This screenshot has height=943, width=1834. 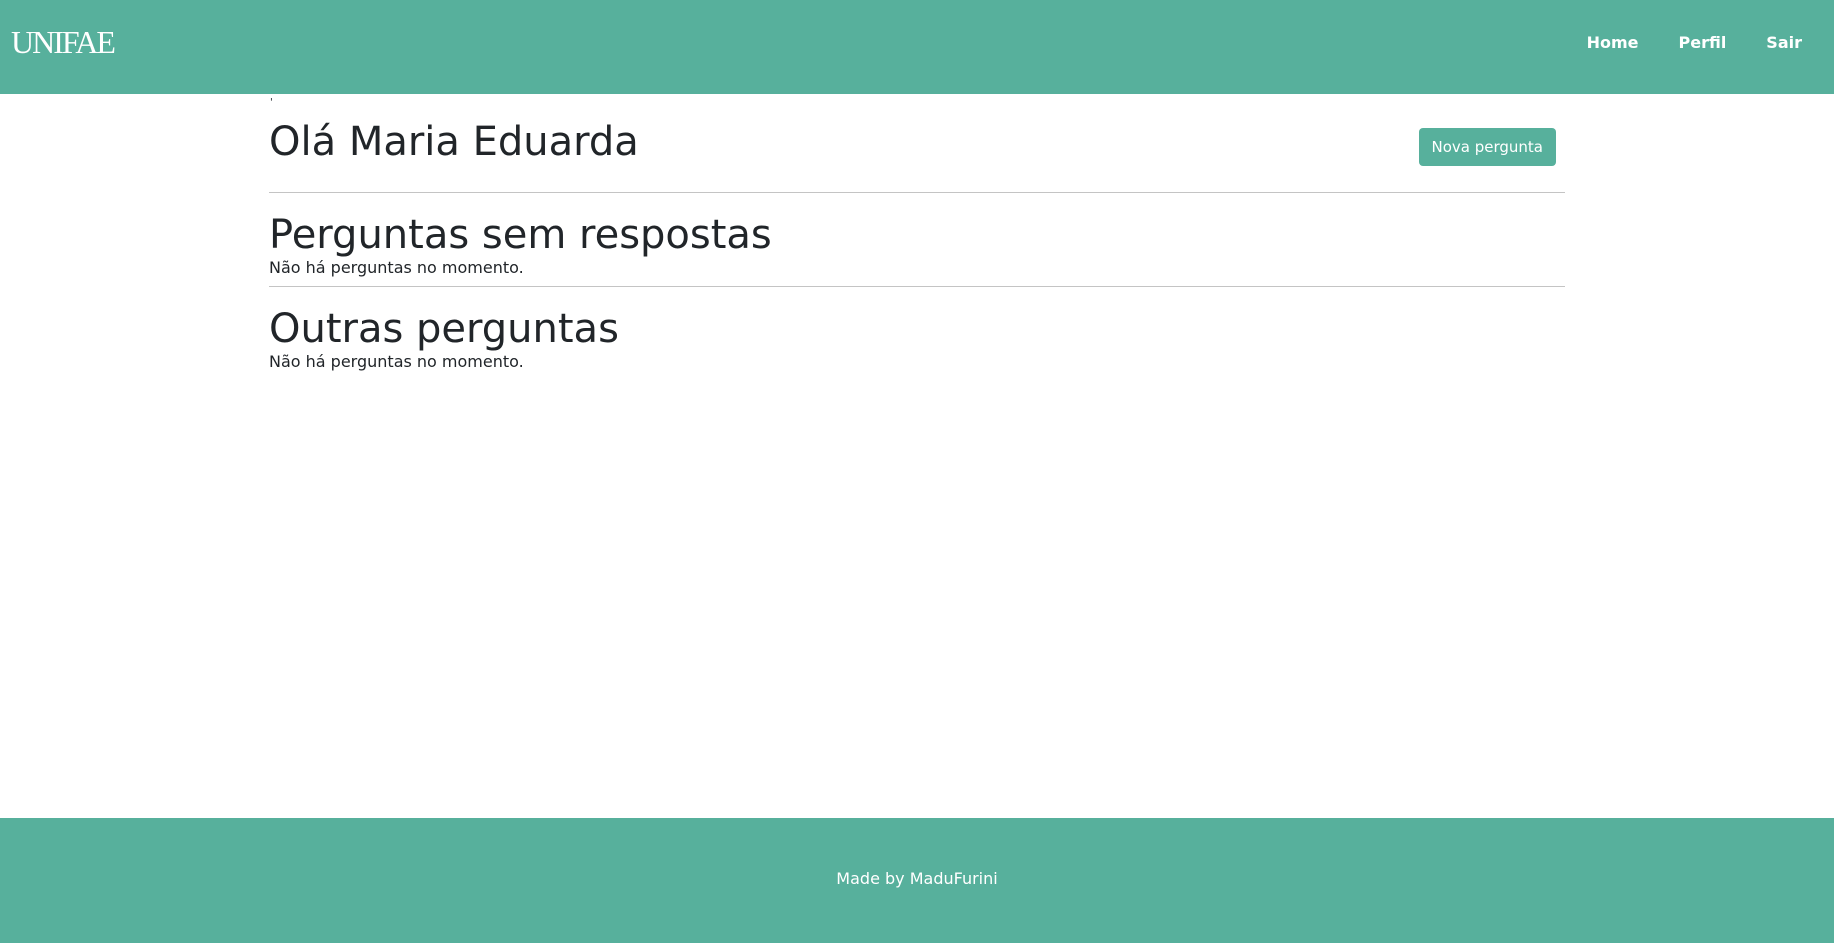 What do you see at coordinates (1784, 42) in the screenshot?
I see `nav-link-sair: Sair` at bounding box center [1784, 42].